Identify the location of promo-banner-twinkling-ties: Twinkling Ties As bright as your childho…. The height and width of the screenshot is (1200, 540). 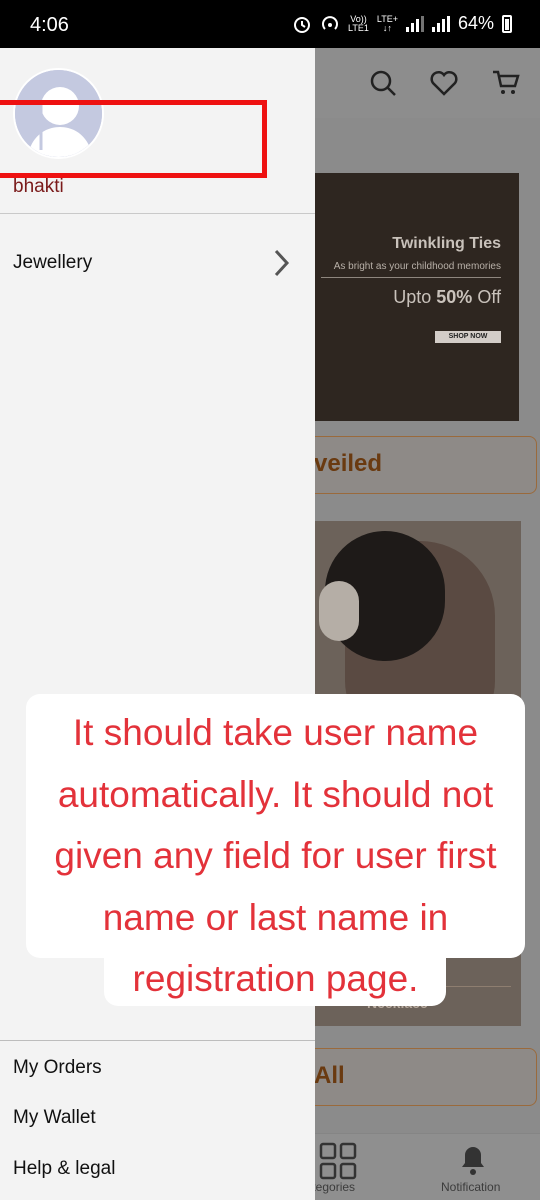
(417, 297).